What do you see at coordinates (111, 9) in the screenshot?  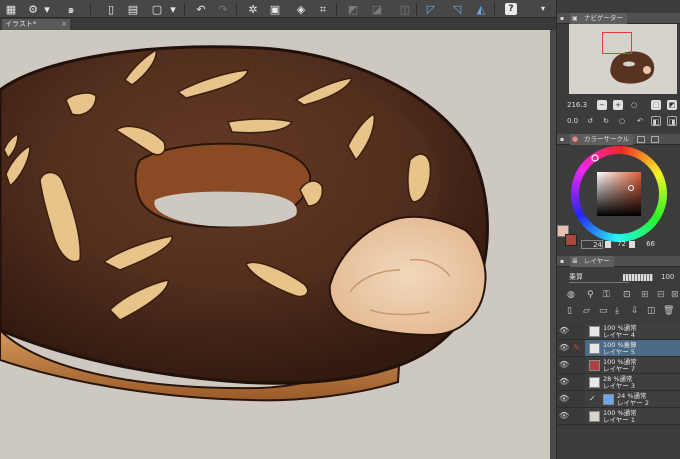 I see `new-file-icon: ▯` at bounding box center [111, 9].